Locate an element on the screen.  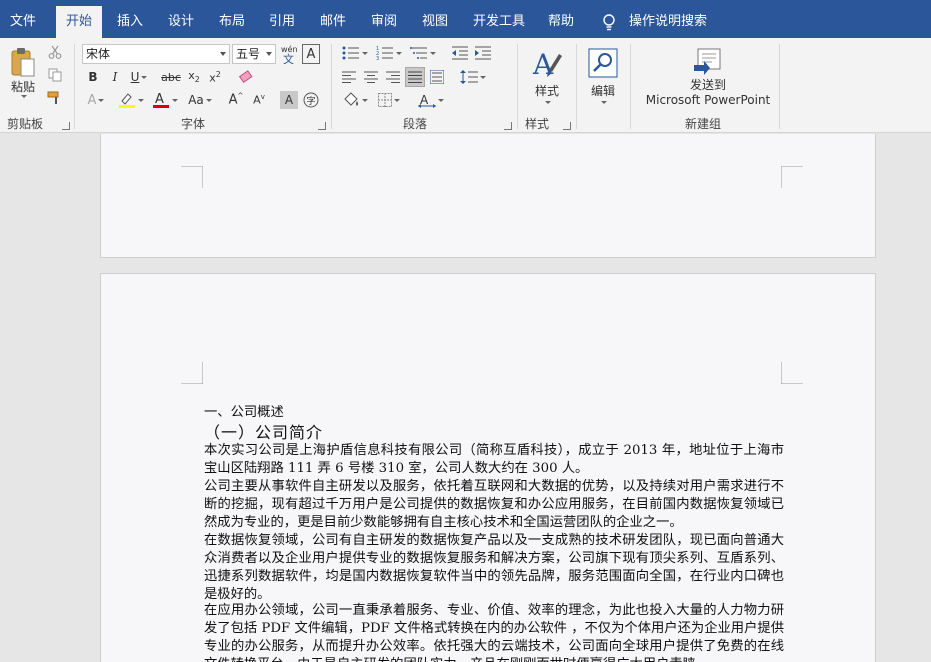
tab-file: 文件 is located at coordinates (23, 22).